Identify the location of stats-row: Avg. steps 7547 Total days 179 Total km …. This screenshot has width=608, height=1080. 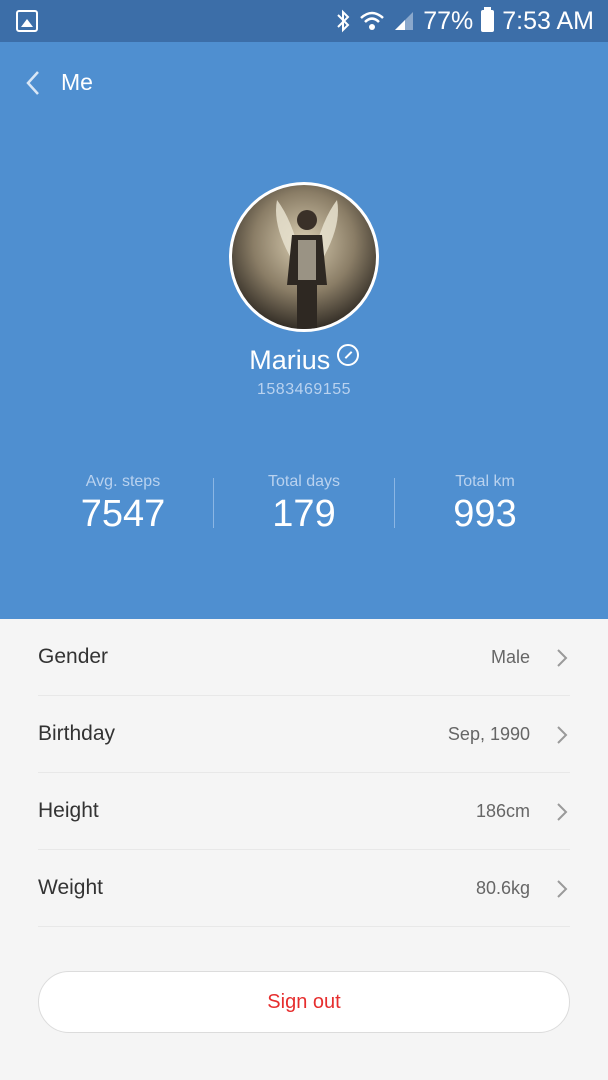
(304, 503).